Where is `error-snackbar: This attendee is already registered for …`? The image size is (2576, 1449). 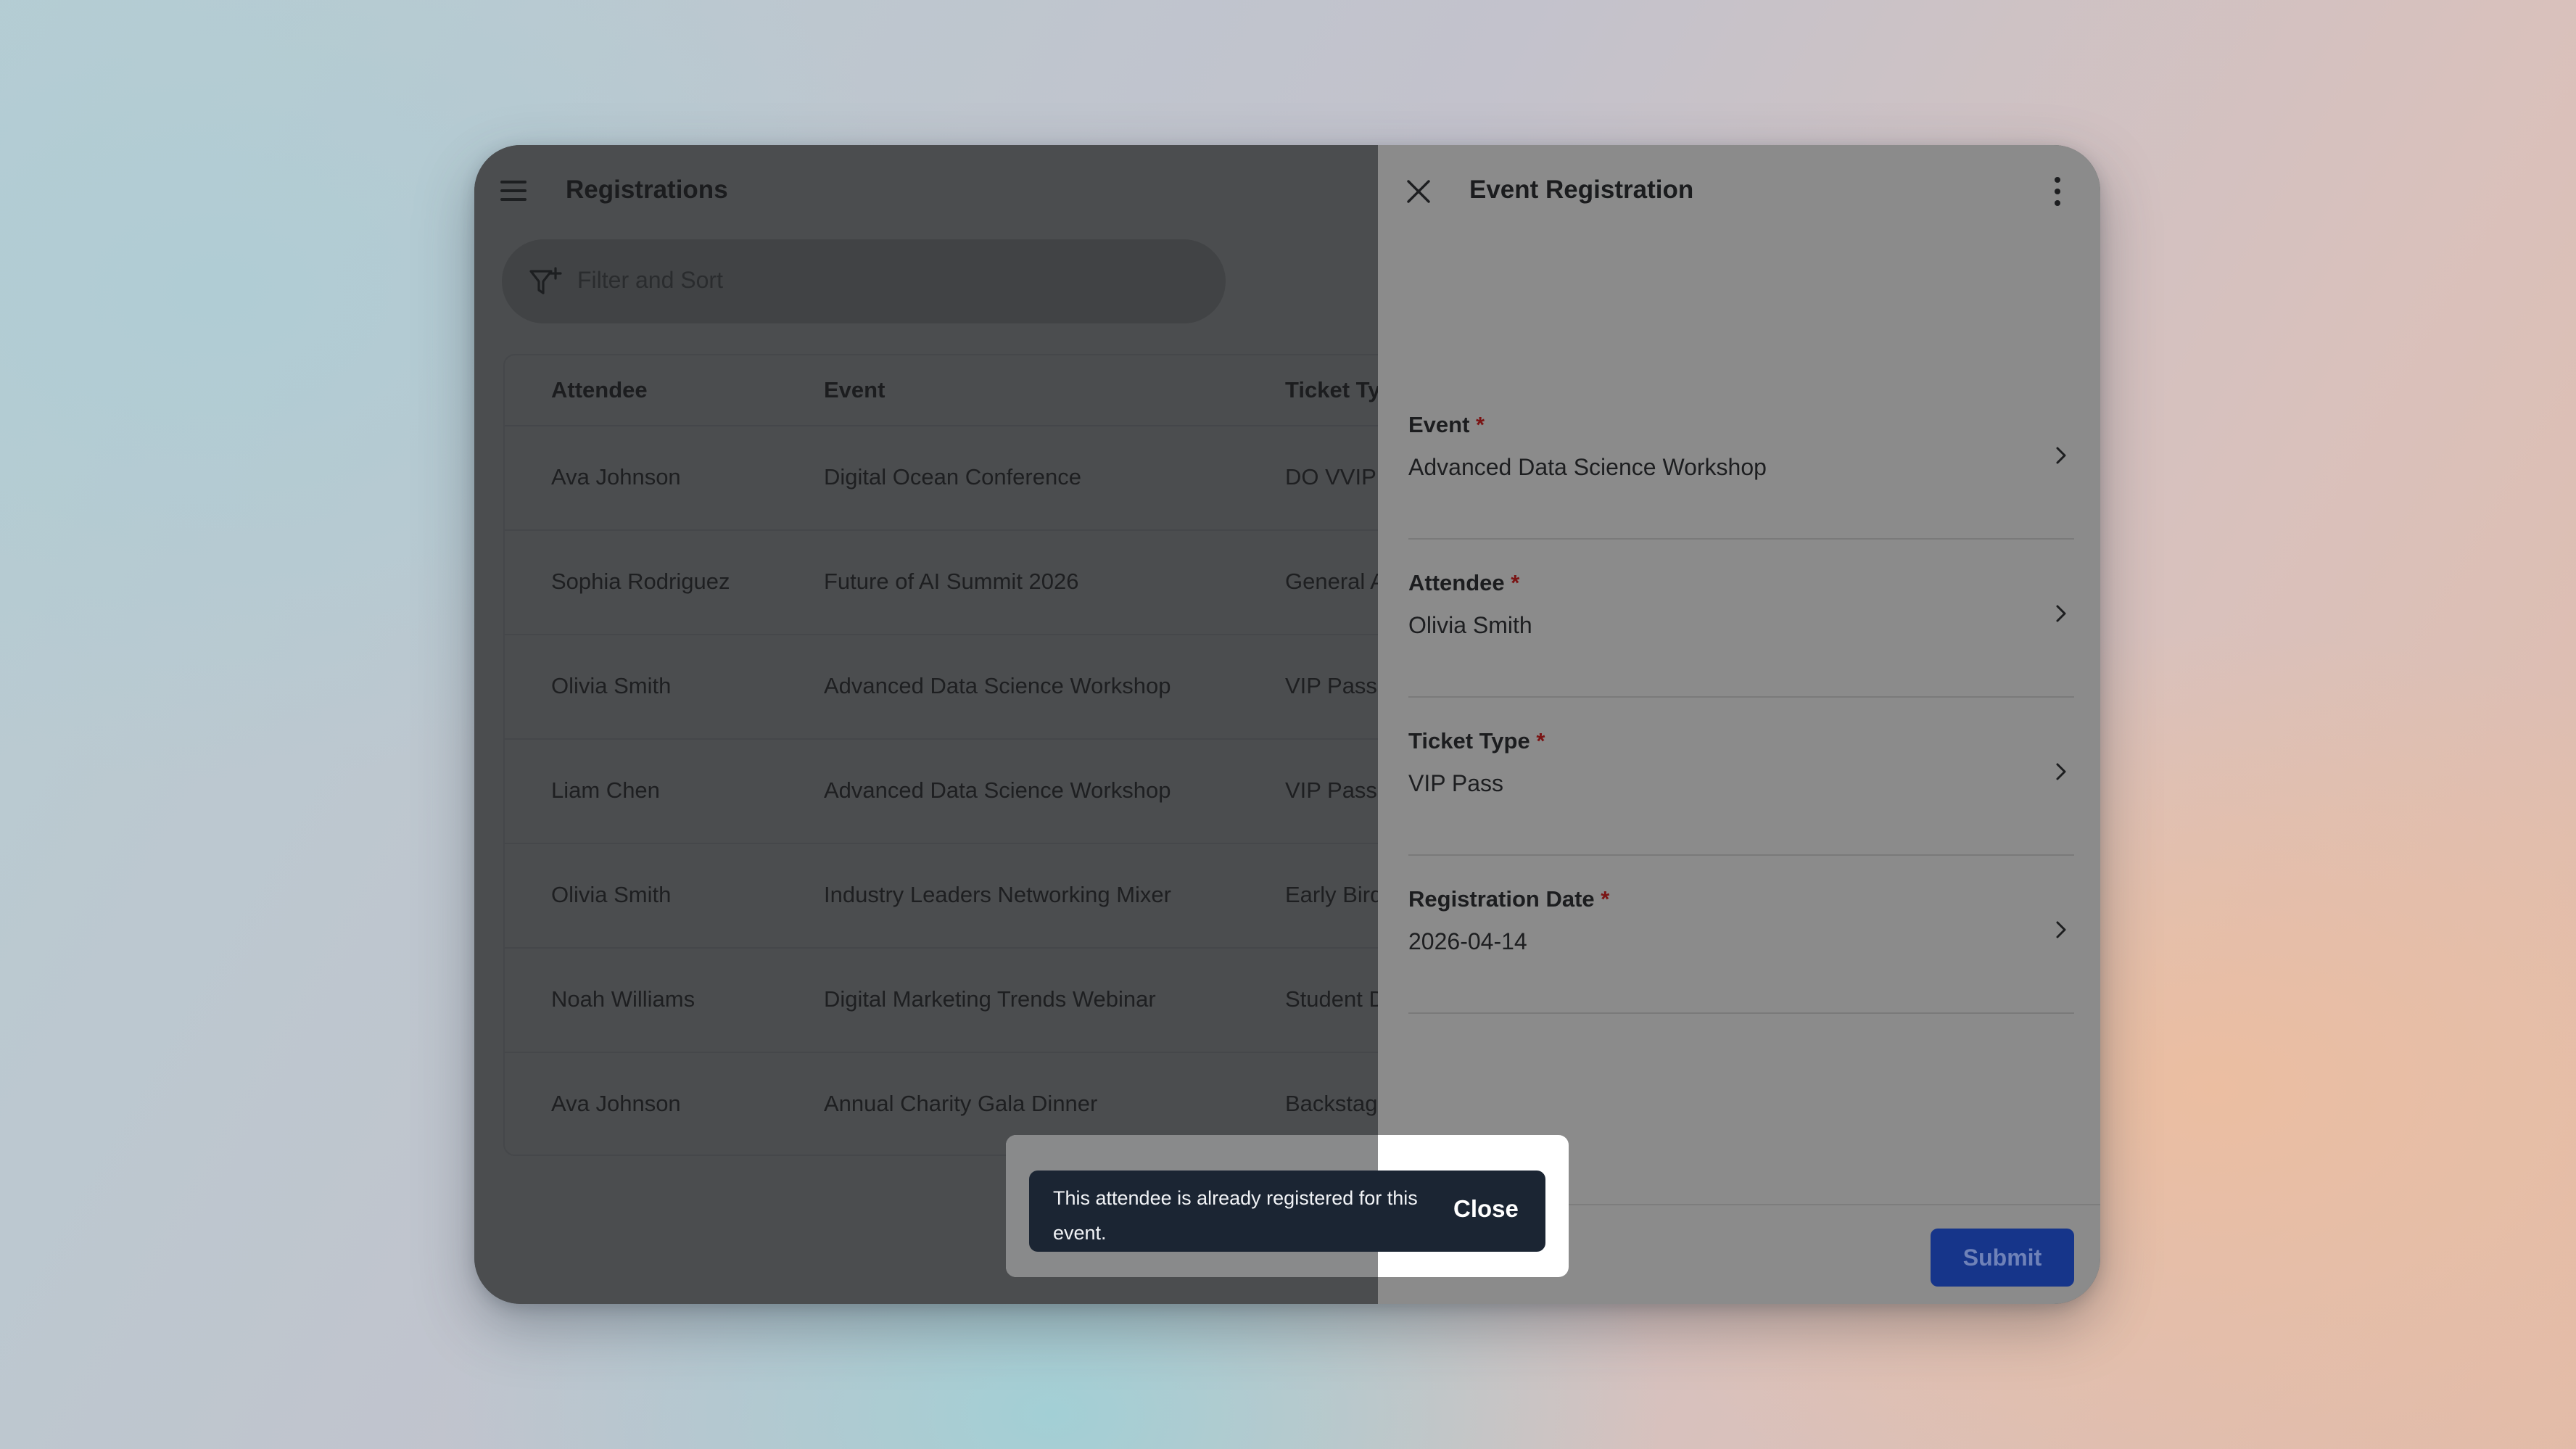 error-snackbar: This attendee is already registered for … is located at coordinates (1287, 1211).